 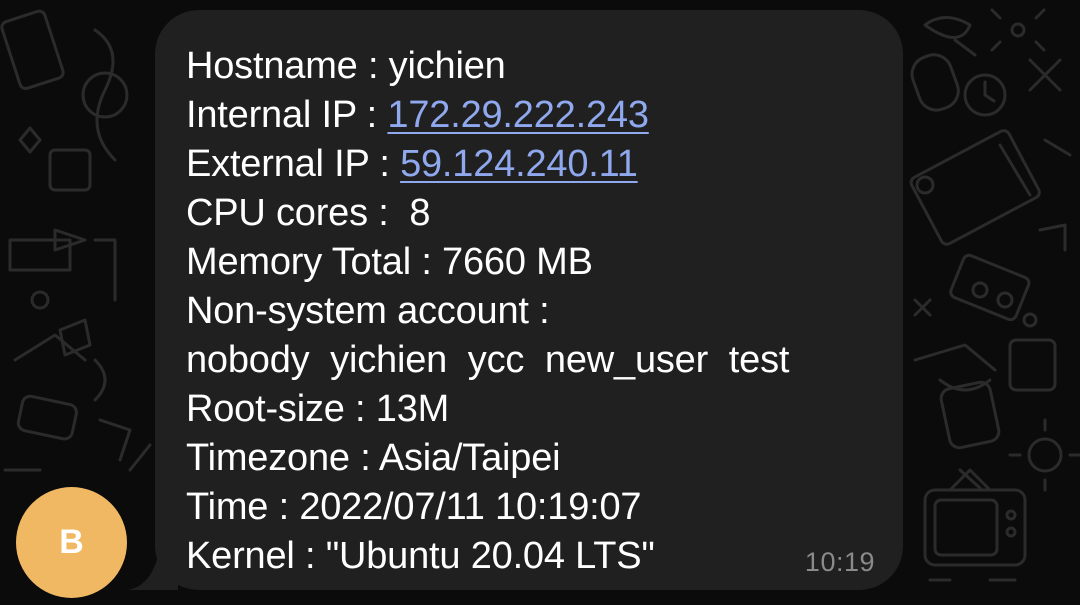 I want to click on root-size-value: 13M, so click(x=412, y=409).